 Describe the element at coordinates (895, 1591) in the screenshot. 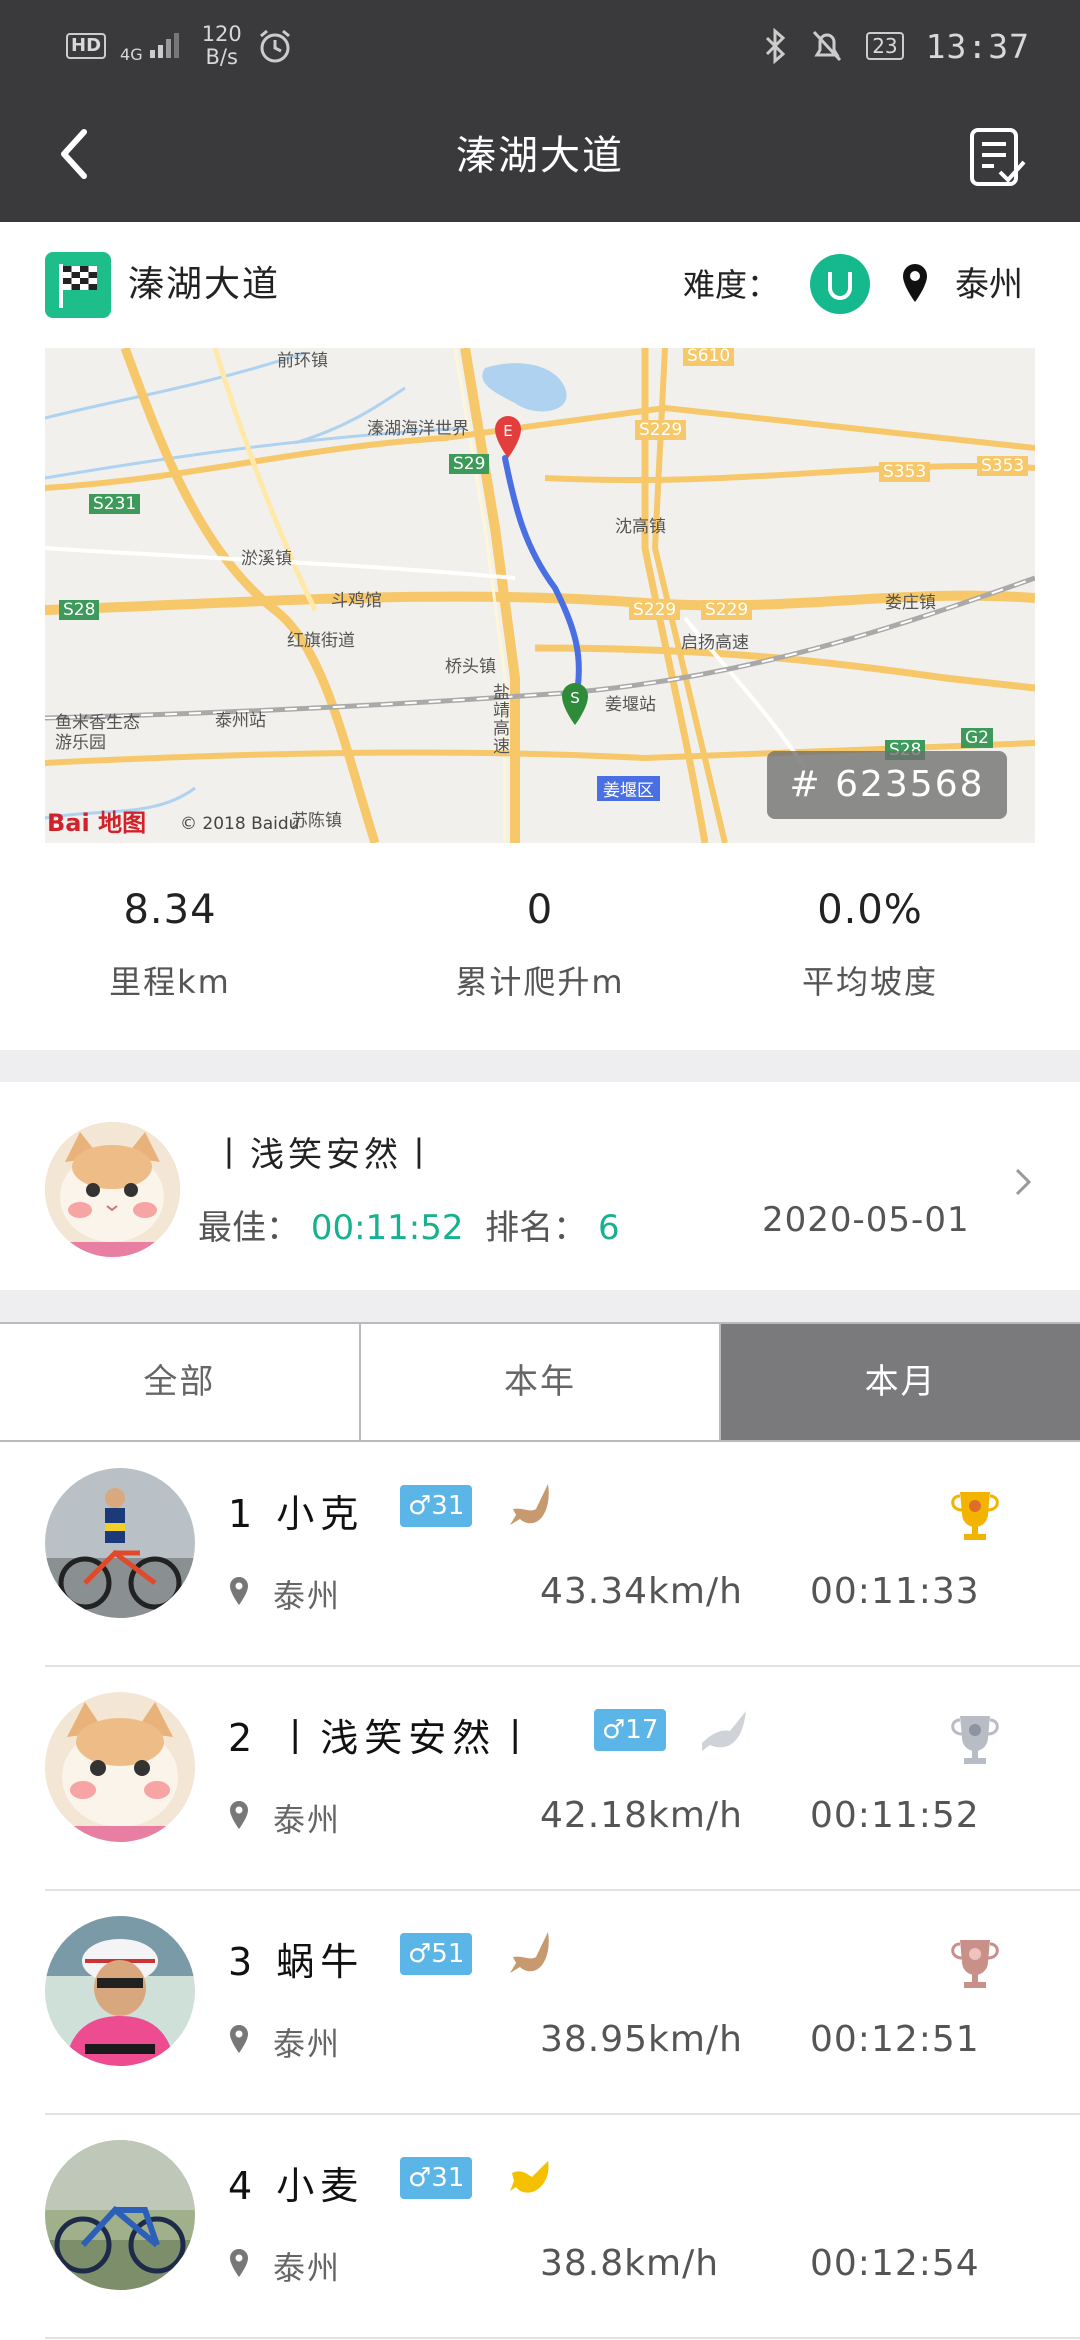

I see `ride-time: 00:11:33` at that location.